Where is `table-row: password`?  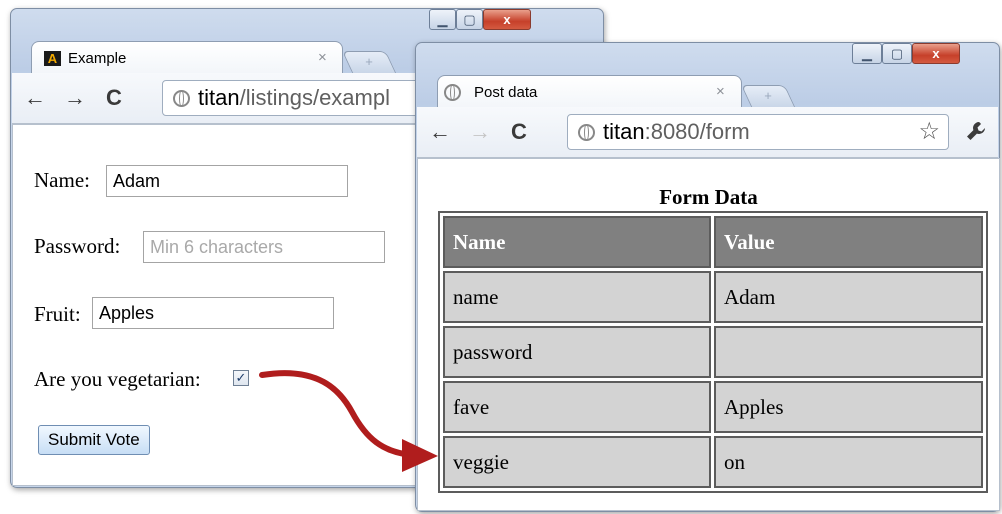 table-row: password is located at coordinates (713, 352).